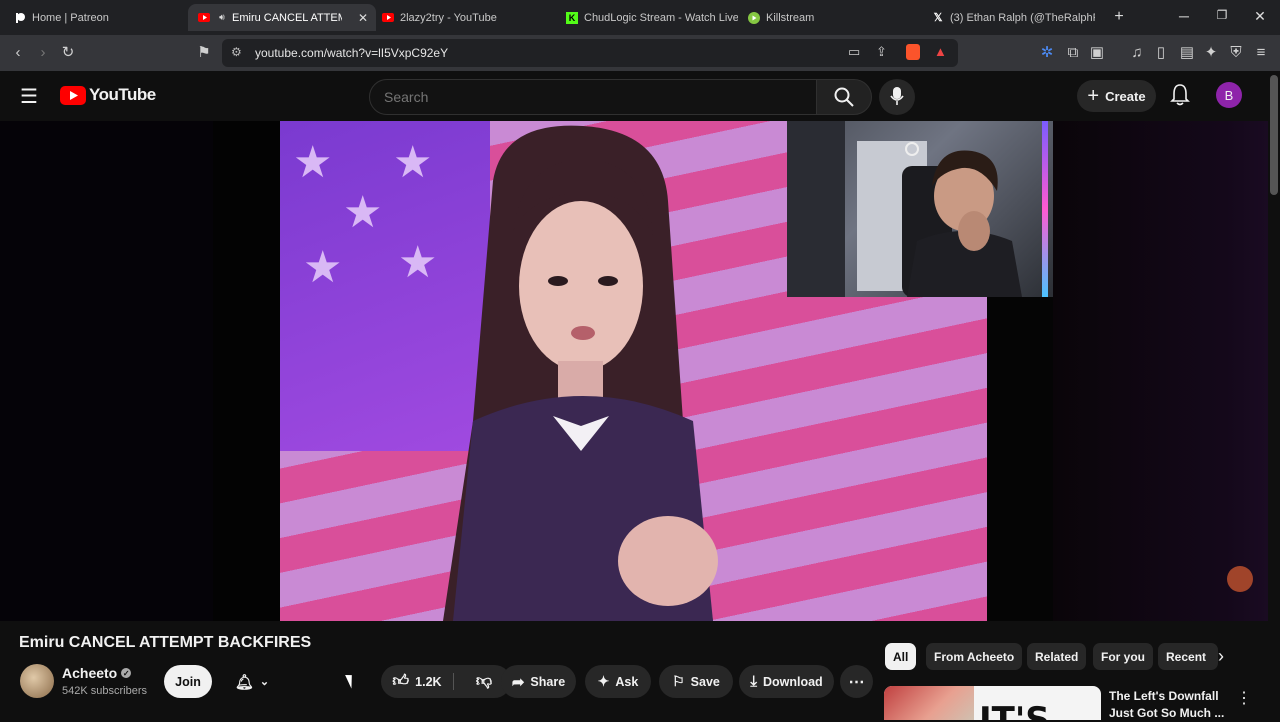 The width and height of the screenshot is (1280, 722). What do you see at coordinates (20, 18) in the screenshot?
I see `patreon-icon` at bounding box center [20, 18].